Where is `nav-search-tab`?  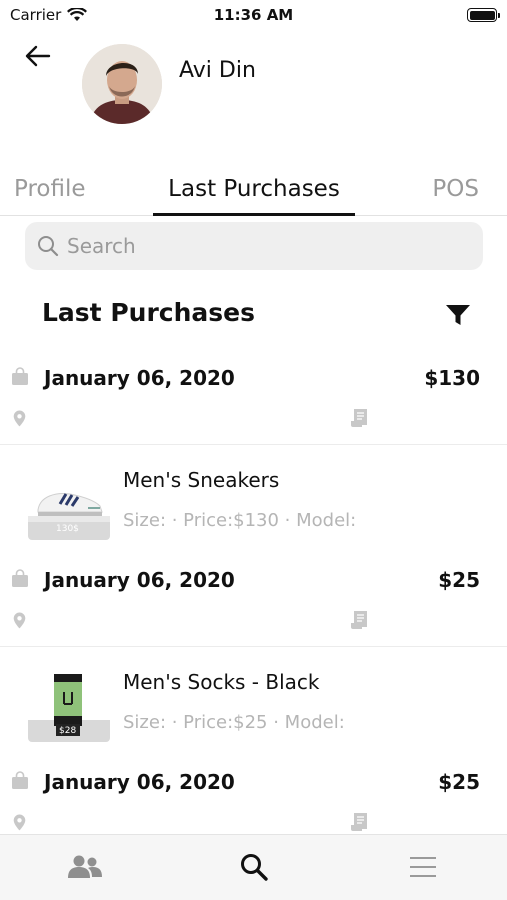
nav-search-tab is located at coordinates (254, 867).